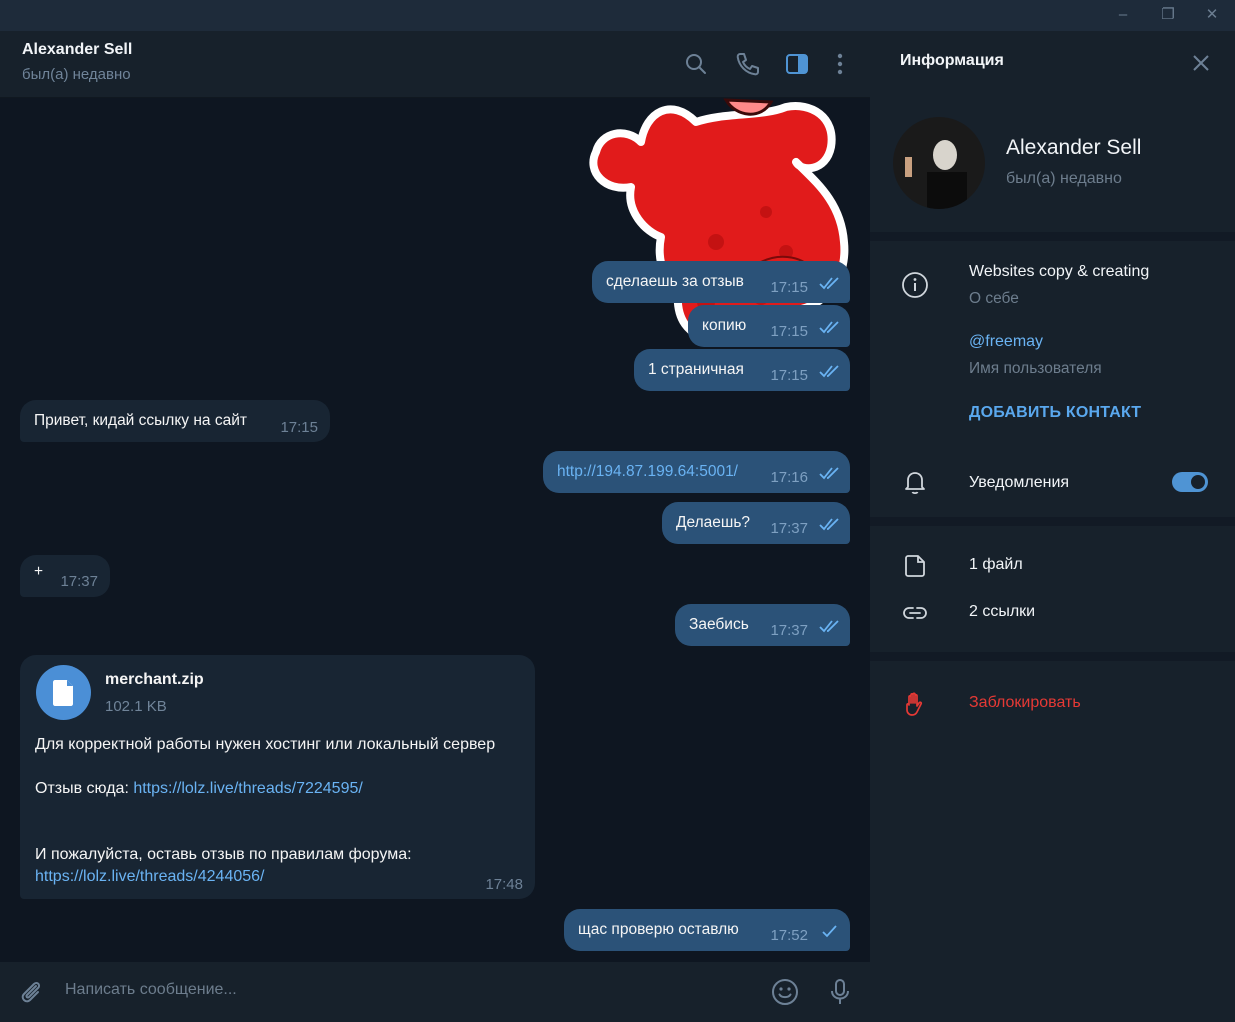 This screenshot has height=1022, width=1235. I want to click on message-bubble-out: 1 страничная 17:15, so click(742, 370).